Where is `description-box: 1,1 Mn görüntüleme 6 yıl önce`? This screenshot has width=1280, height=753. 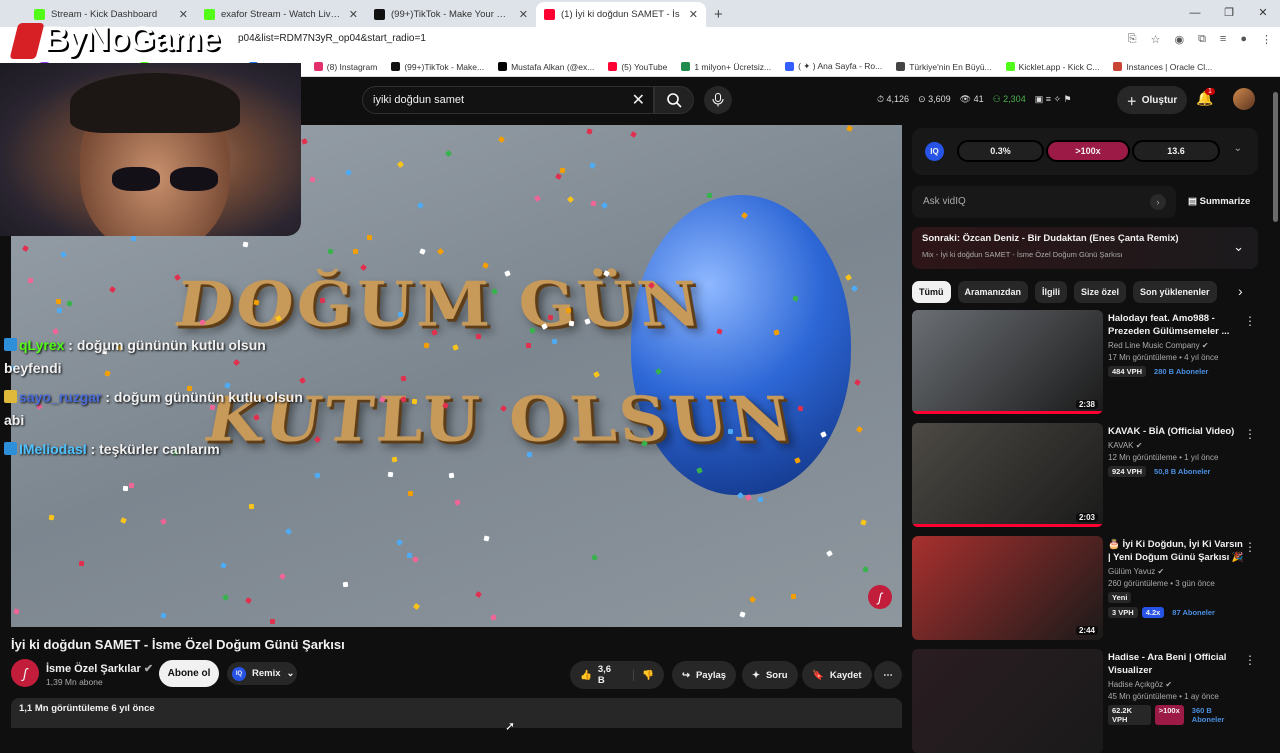
description-box: 1,1 Mn görüntüleme 6 yıl önce is located at coordinates (456, 713).